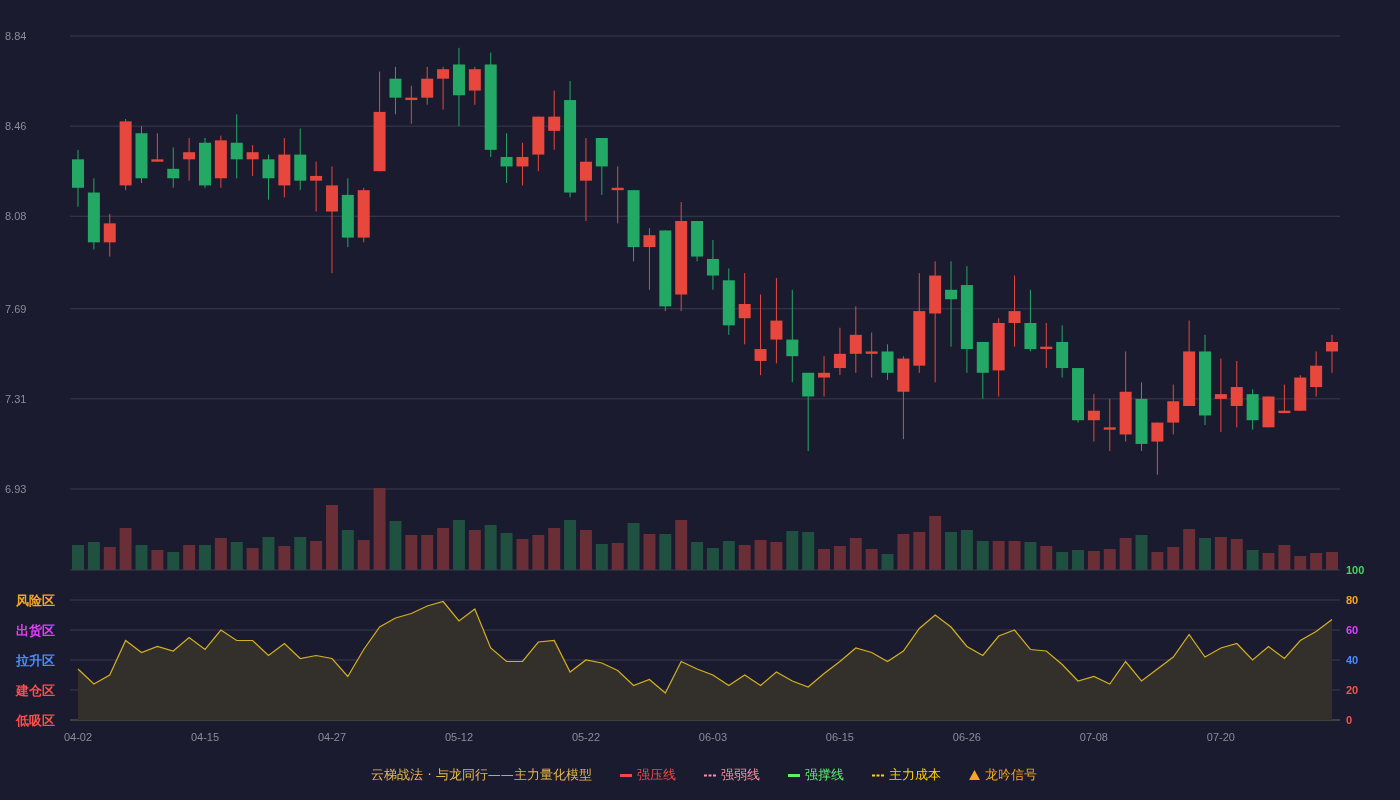 Image resolution: width=1400 pixels, height=800 pixels. What do you see at coordinates (16, 308) in the screenshot?
I see `axis-label: 7.69` at bounding box center [16, 308].